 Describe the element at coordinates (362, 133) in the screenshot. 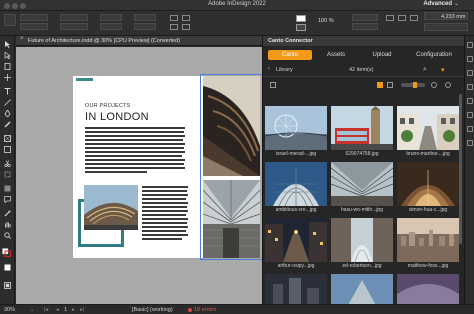

I see `asset-thumbnail: 629074758.jpg` at that location.